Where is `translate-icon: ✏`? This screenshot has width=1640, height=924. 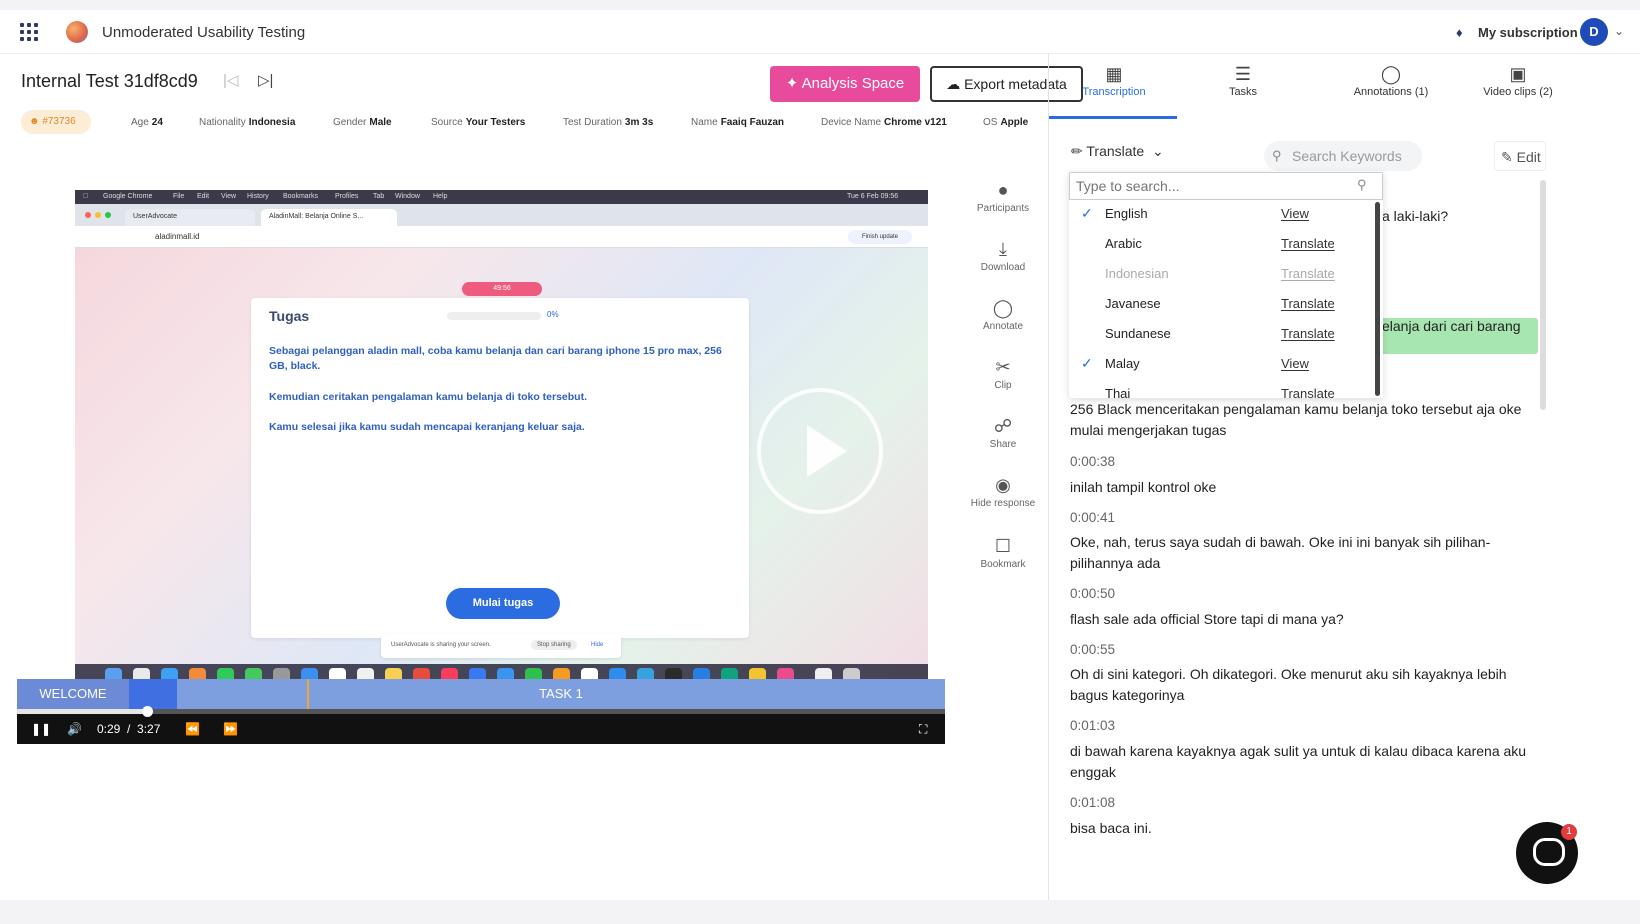 translate-icon: ✏ is located at coordinates (1077, 151).